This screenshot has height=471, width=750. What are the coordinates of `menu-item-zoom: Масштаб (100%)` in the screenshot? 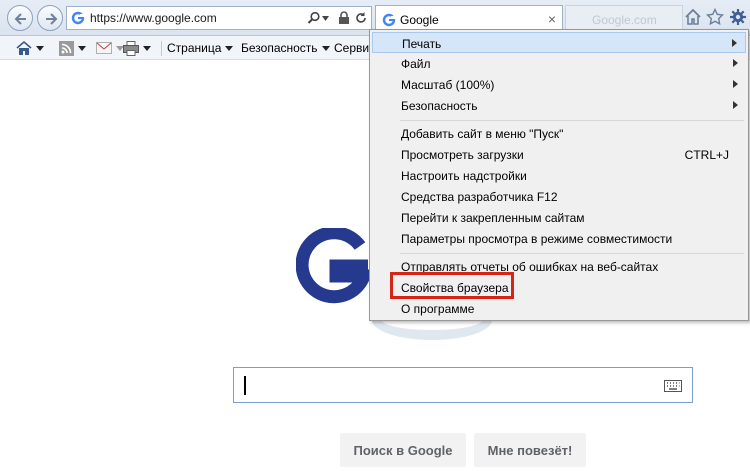 It's located at (559, 84).